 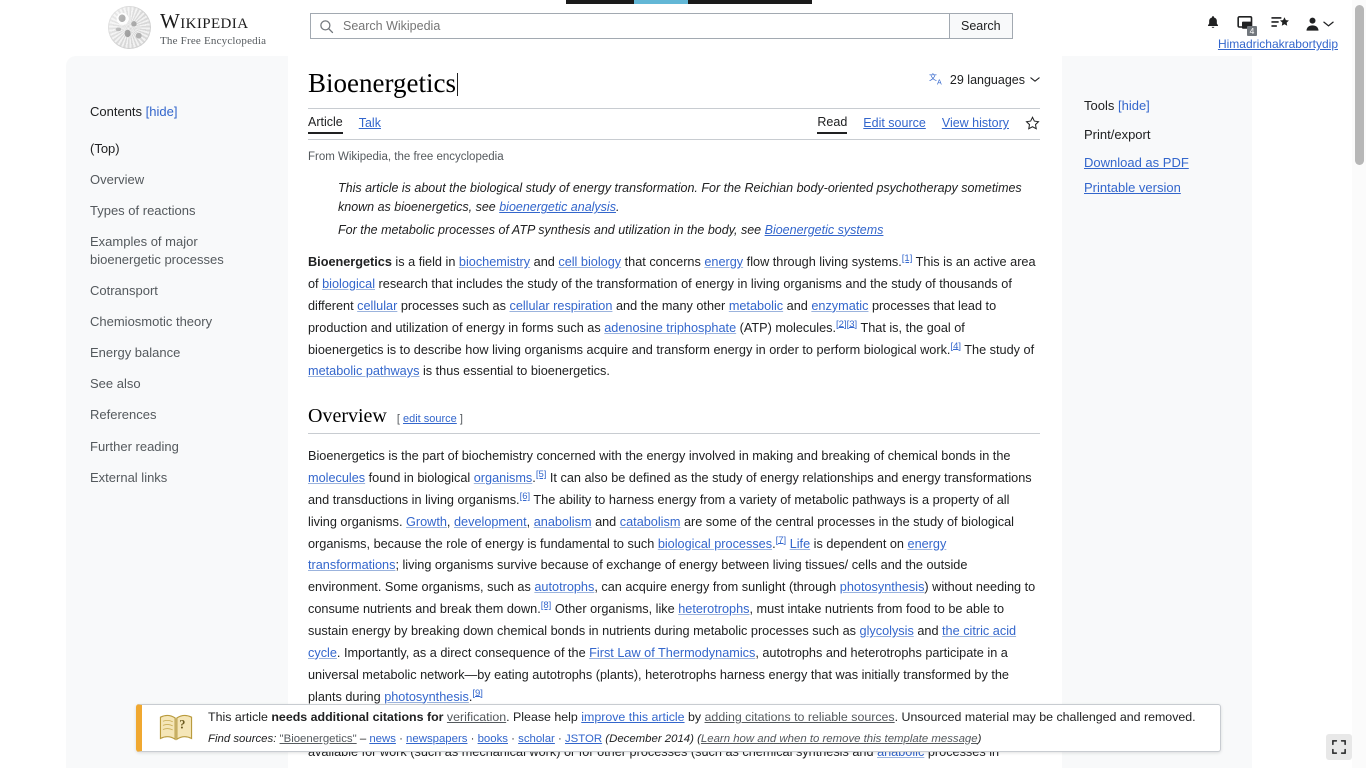 What do you see at coordinates (363, 738) in the screenshot?
I see `banner-dash: –` at bounding box center [363, 738].